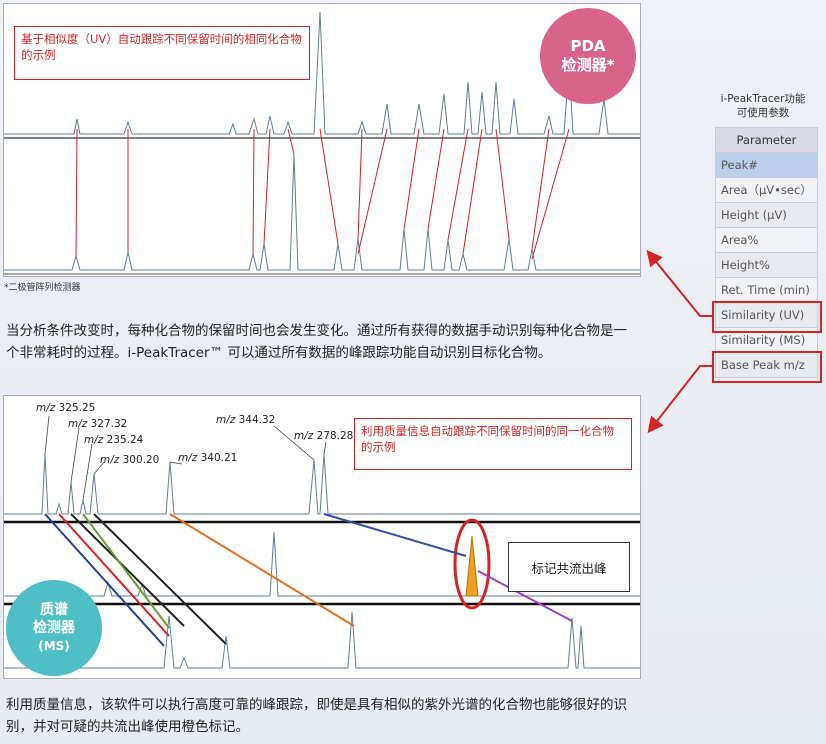 The width and height of the screenshot is (826, 744). I want to click on mz-label: m/z 327.32, so click(98, 424).